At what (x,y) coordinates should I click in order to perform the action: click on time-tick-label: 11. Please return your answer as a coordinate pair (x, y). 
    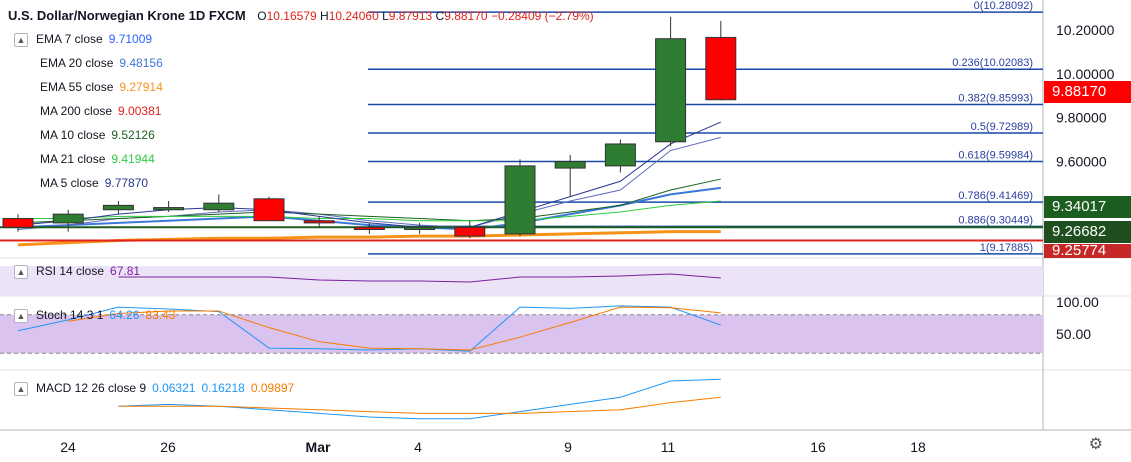
    Looking at the image, I should click on (668, 447).